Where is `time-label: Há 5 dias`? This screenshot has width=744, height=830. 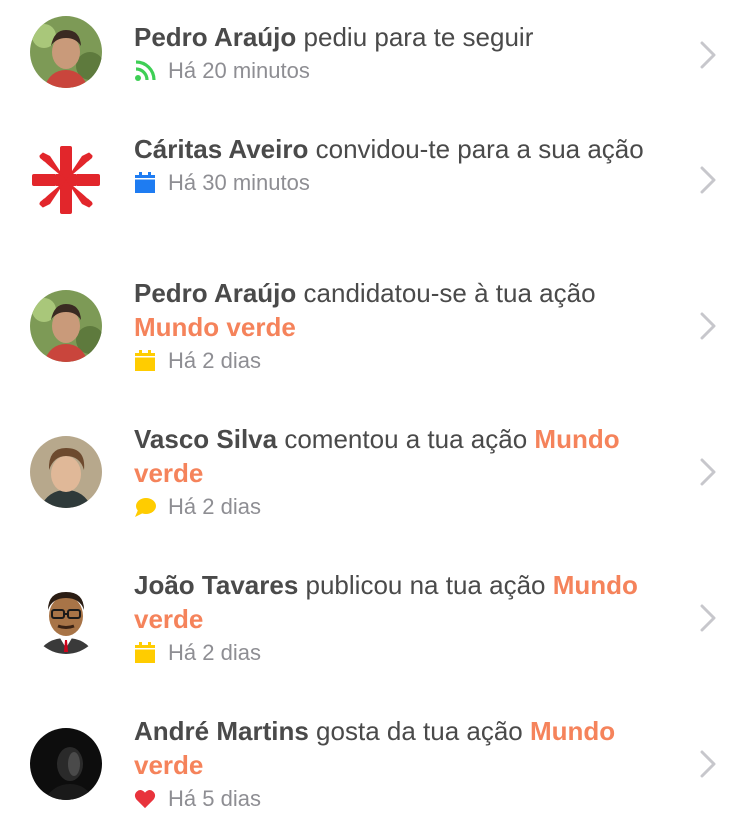
time-label: Há 5 dias is located at coordinates (214, 798).